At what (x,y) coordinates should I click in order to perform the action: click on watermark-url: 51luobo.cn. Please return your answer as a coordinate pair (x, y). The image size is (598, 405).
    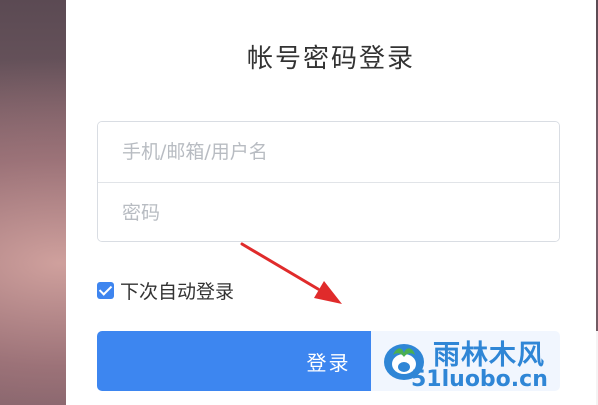
    Looking at the image, I should click on (479, 379).